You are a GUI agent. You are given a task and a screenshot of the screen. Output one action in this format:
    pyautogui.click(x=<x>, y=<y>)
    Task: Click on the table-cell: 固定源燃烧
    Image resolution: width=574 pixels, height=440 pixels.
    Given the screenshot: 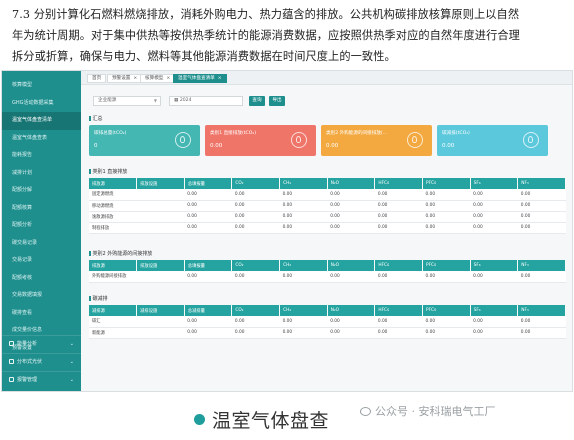 What is the action you would take?
    pyautogui.click(x=113, y=195)
    